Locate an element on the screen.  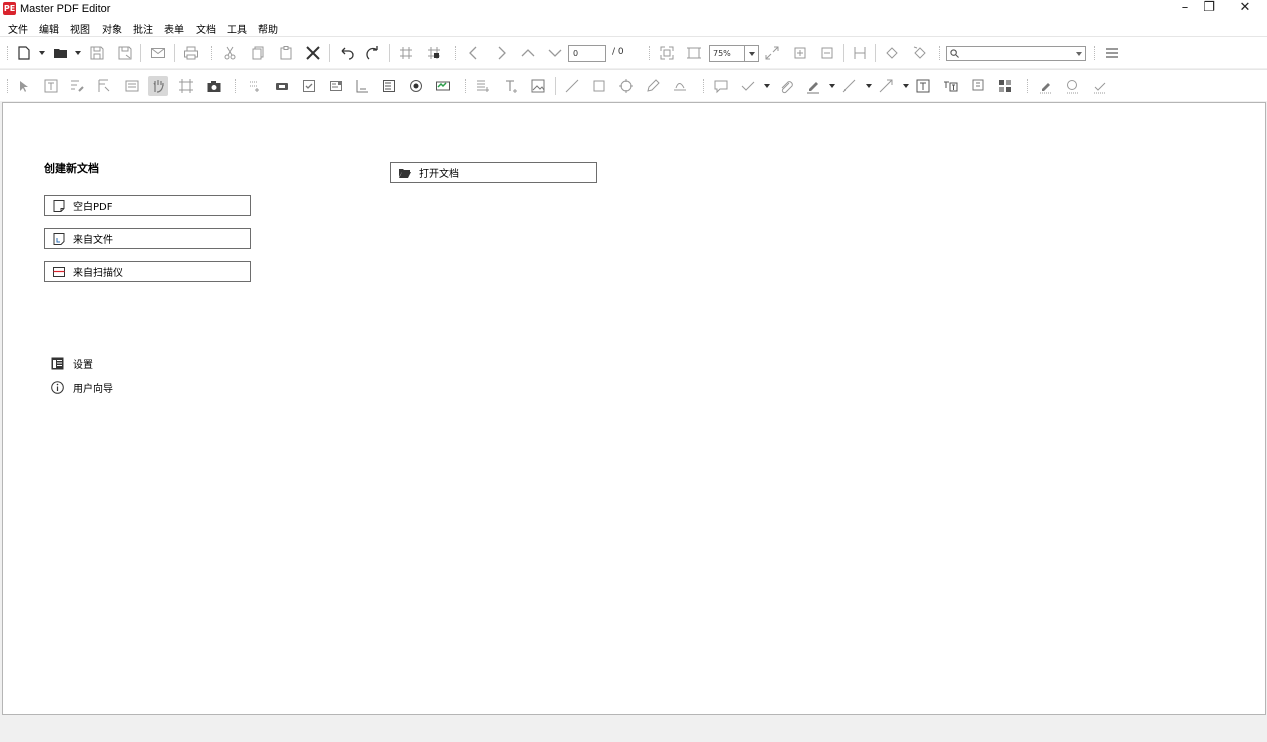
stamp-tool-icon is located at coordinates (680, 86).